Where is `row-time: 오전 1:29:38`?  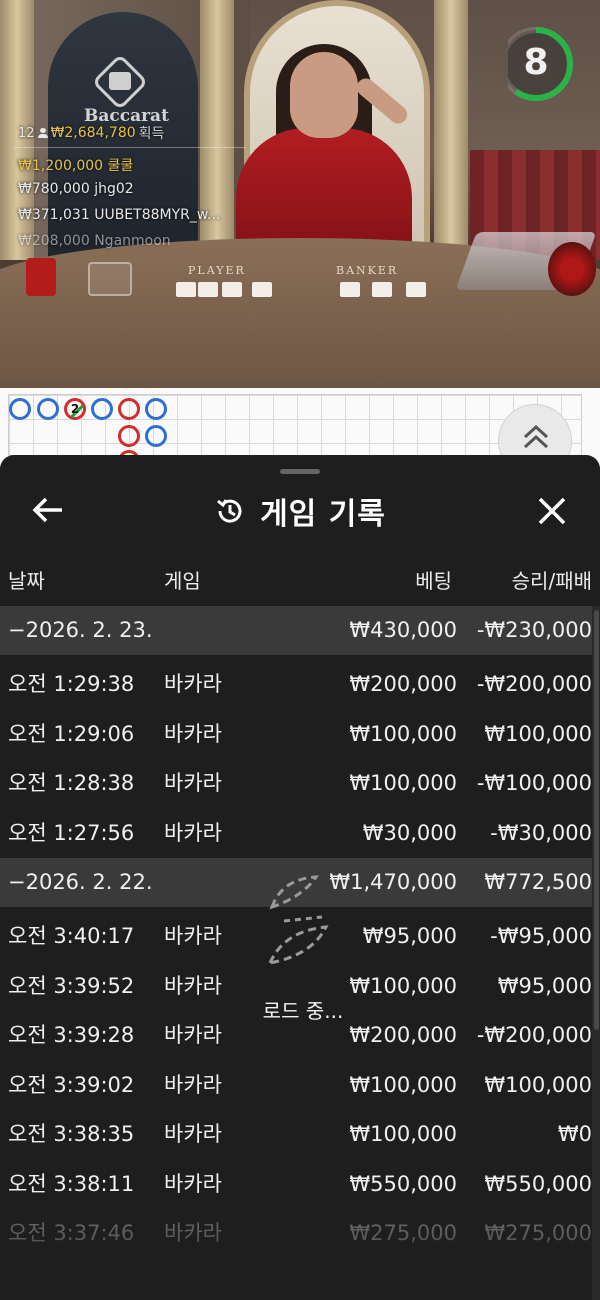 row-time: 오전 1:29:38 is located at coordinates (71, 684).